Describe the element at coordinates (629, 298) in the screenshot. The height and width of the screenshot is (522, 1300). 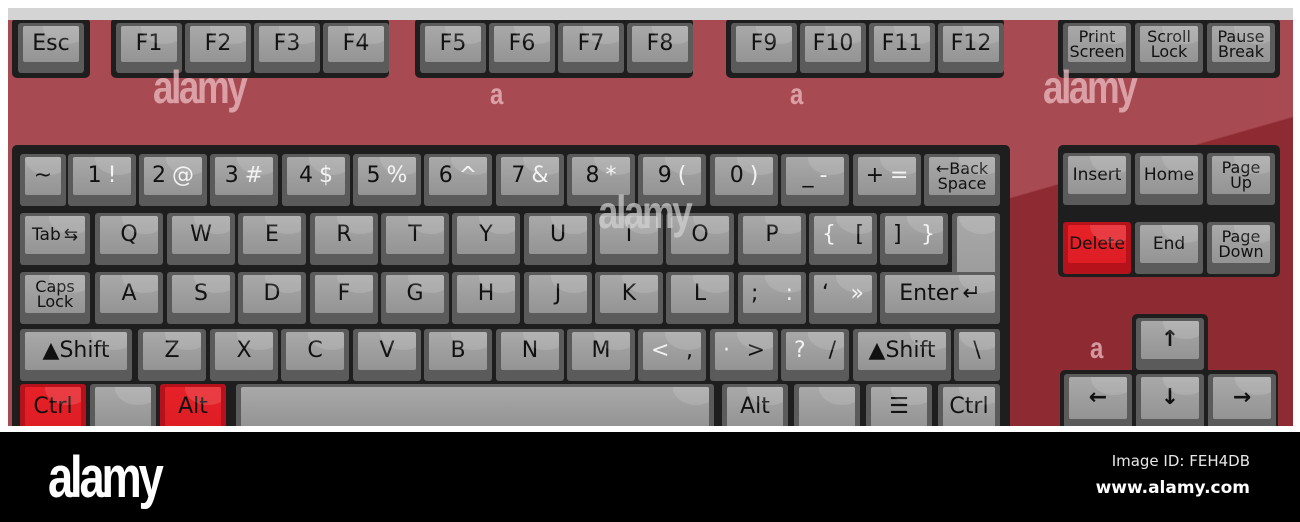
I see `key-home-letter-7: K` at that location.